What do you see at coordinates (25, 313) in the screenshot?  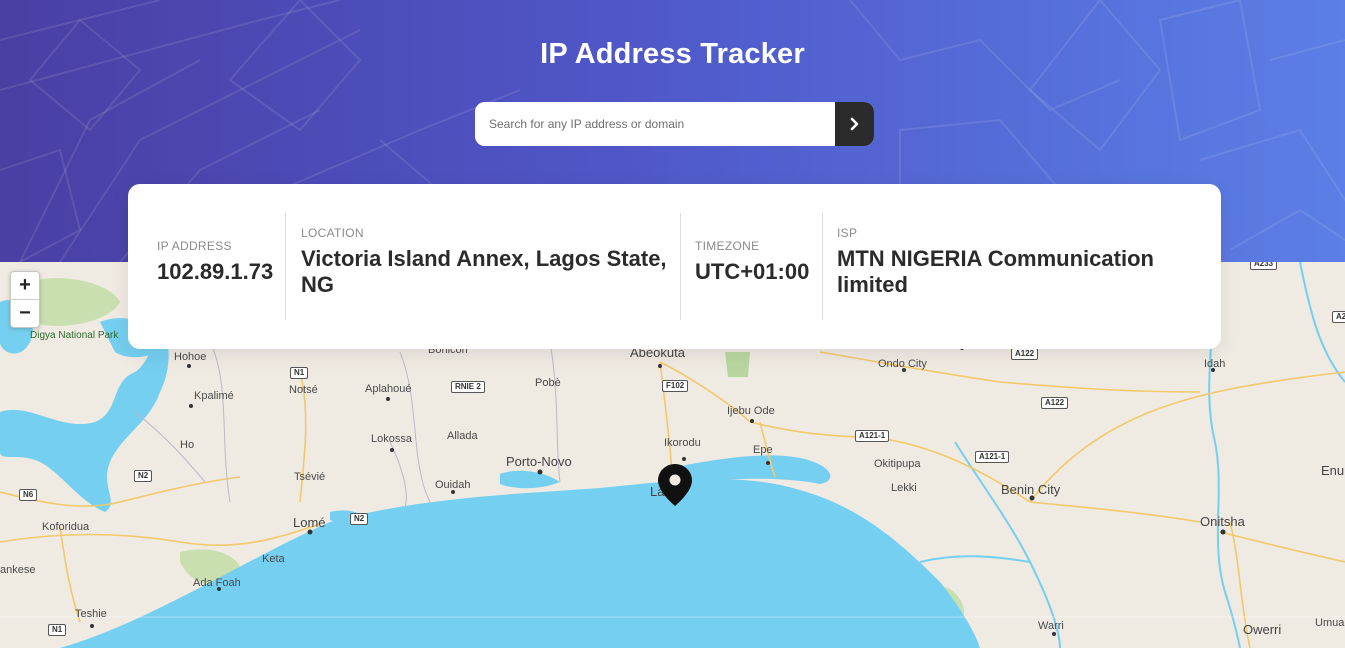 I see `zoom-out-button: −` at bounding box center [25, 313].